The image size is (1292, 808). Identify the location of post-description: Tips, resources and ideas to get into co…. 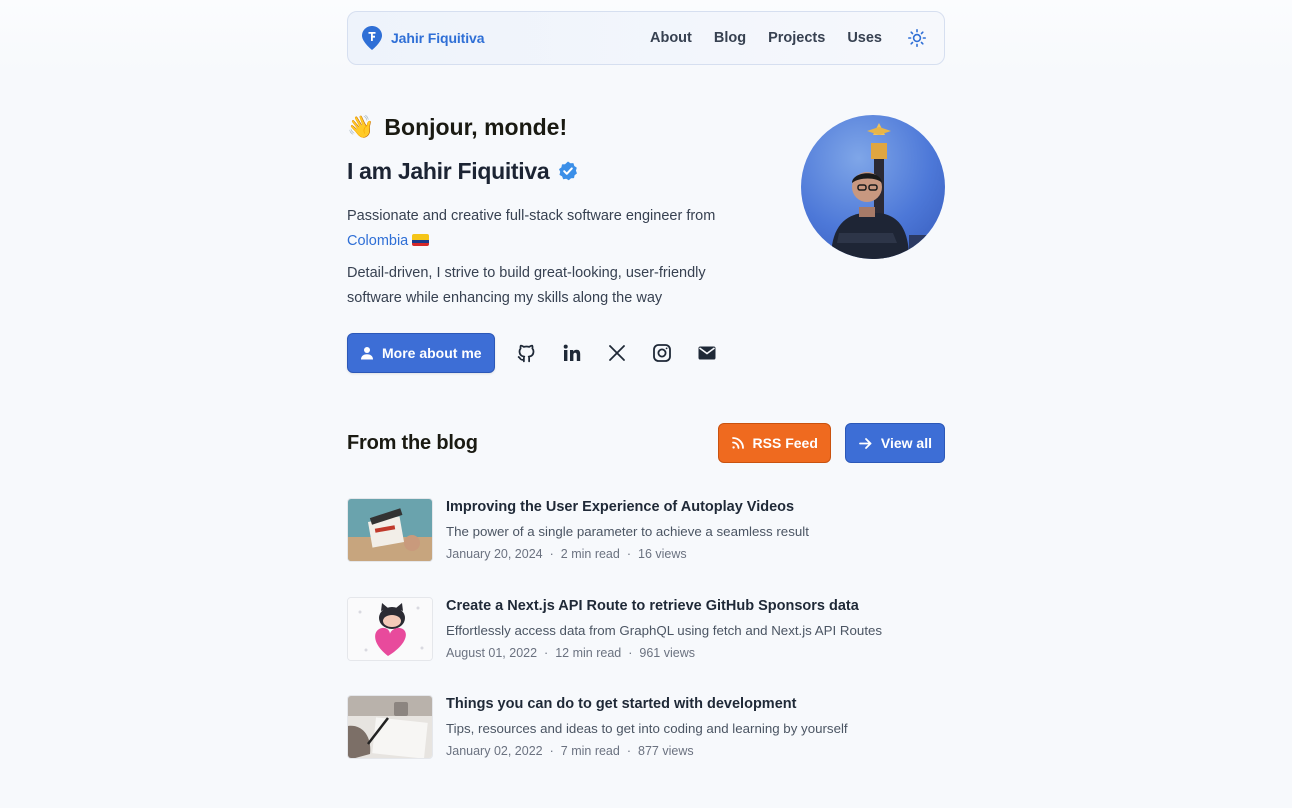
(647, 728).